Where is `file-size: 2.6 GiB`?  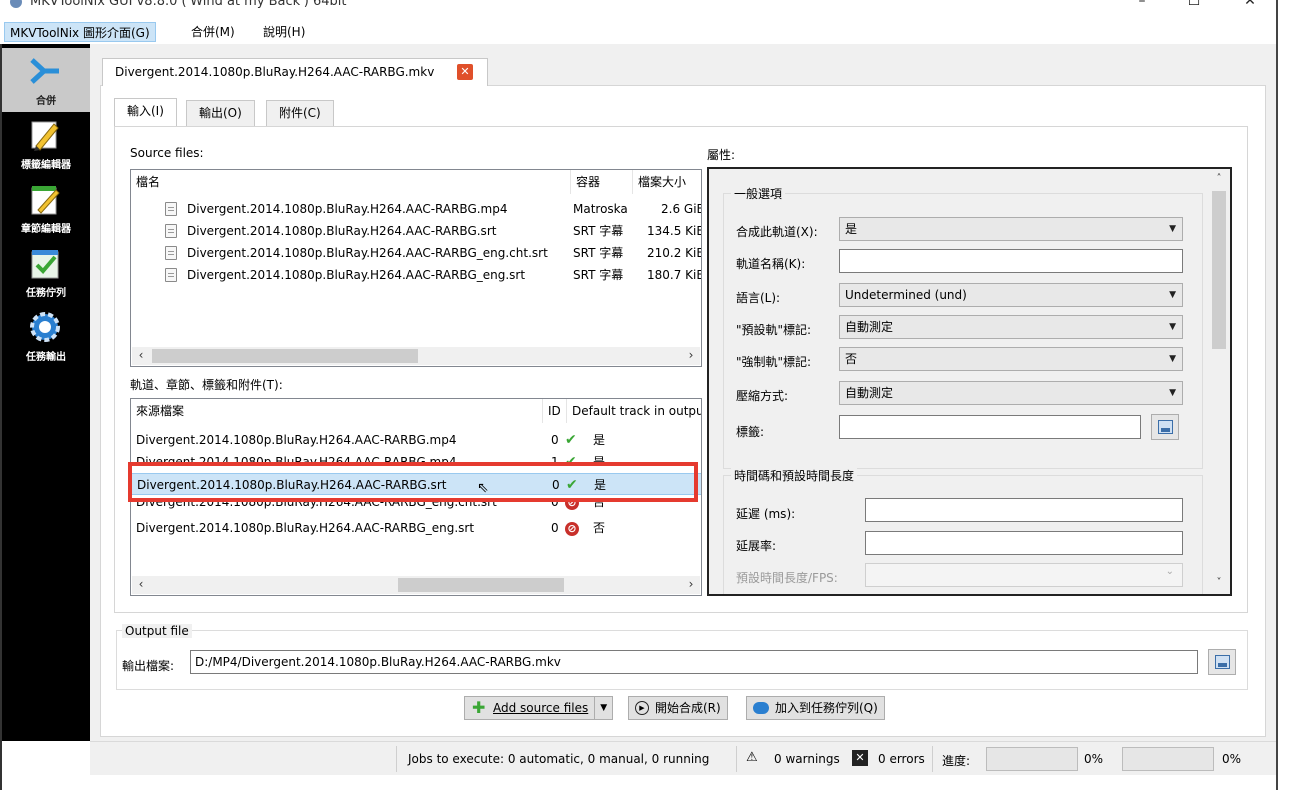
file-size: 2.6 GiB is located at coordinates (681, 209).